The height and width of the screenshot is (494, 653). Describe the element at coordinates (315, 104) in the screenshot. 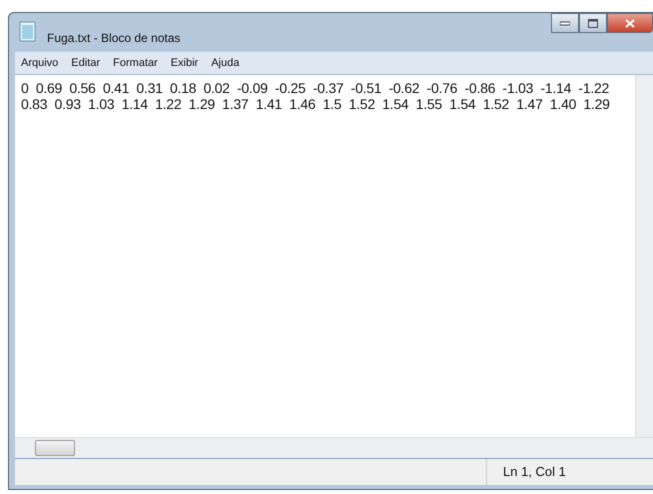

I see `text-line: 0.83 0.93 1.03 1.14 1.22 1.29 1.37 1.41 1.46 1.5 1.52 1.54 1.55 1.54 1.52 1.47 1.40 1.29` at that location.